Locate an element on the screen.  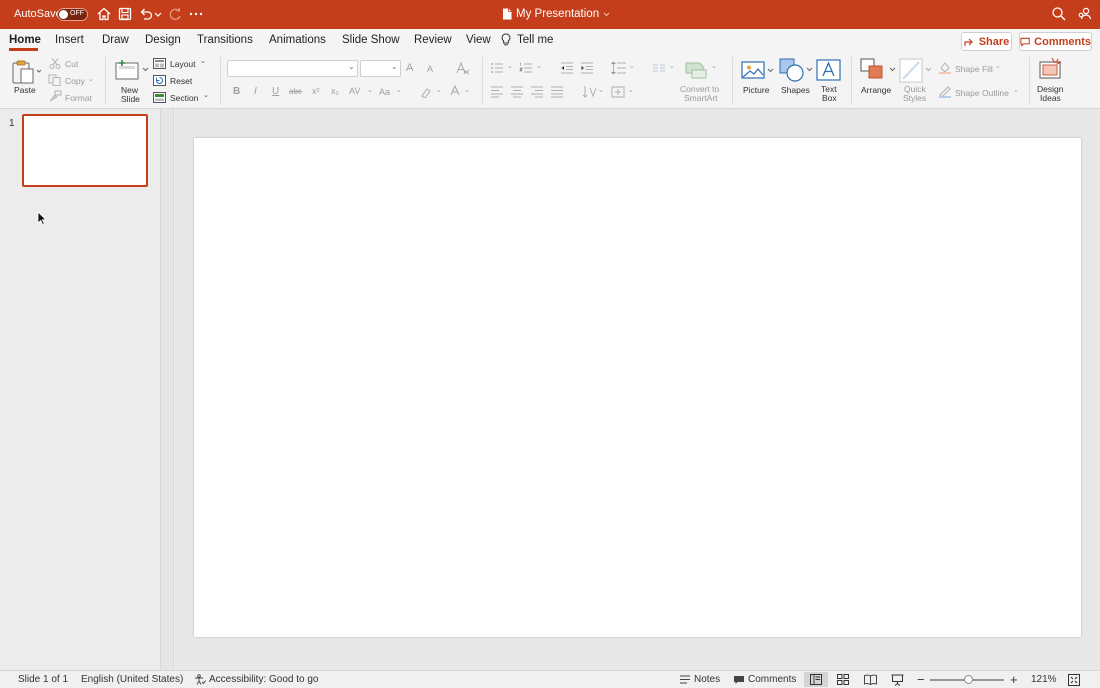
share-button: Share is located at coordinates (986, 41).